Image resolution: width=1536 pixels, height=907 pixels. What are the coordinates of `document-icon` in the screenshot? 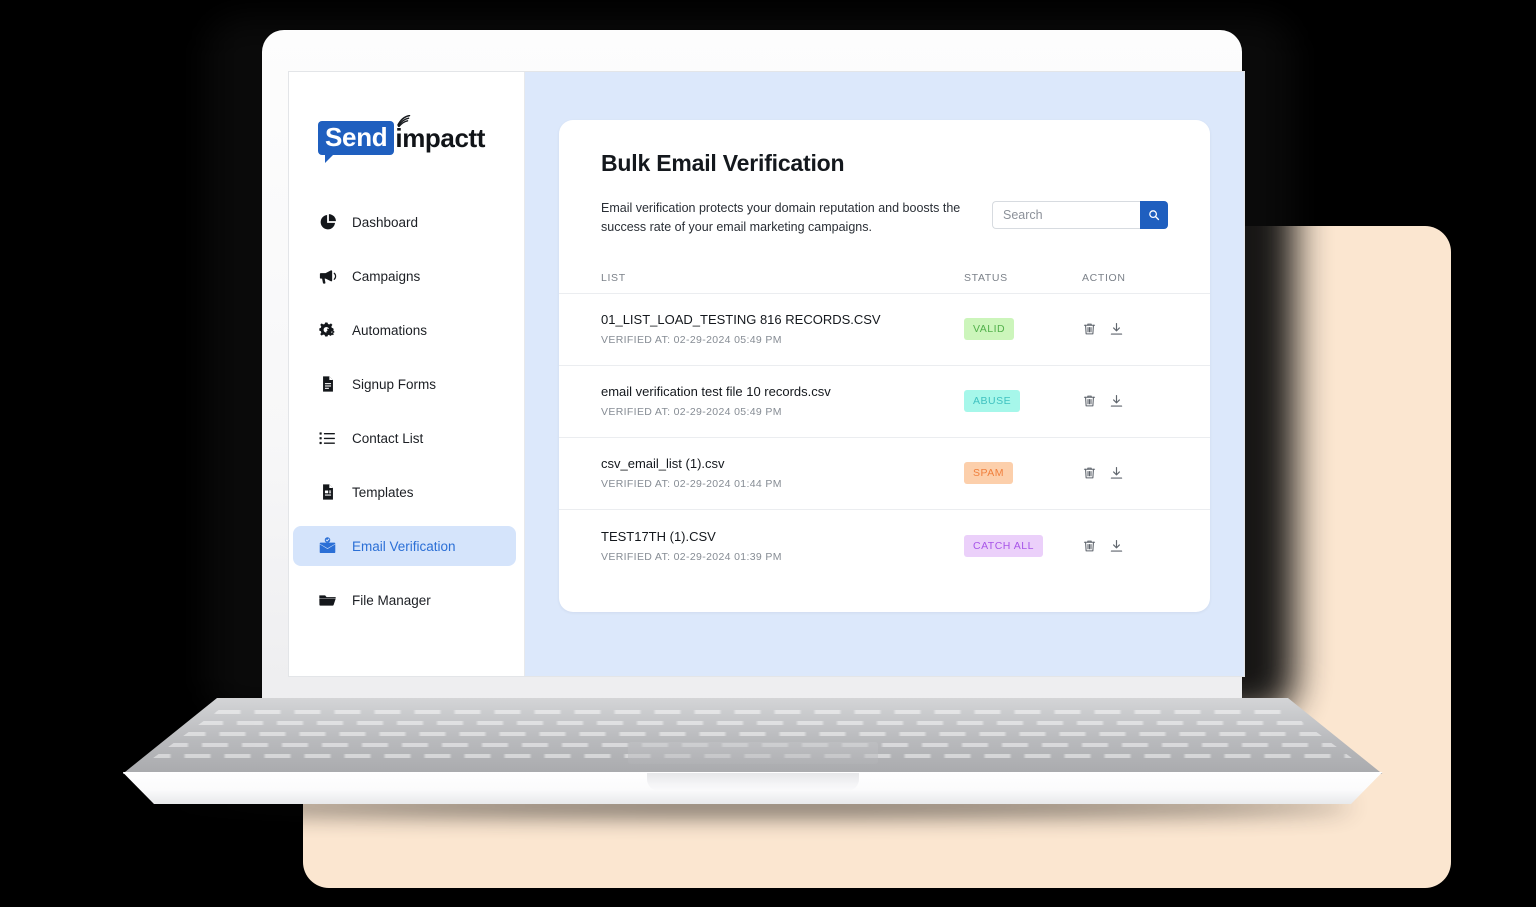 It's located at (327, 384).